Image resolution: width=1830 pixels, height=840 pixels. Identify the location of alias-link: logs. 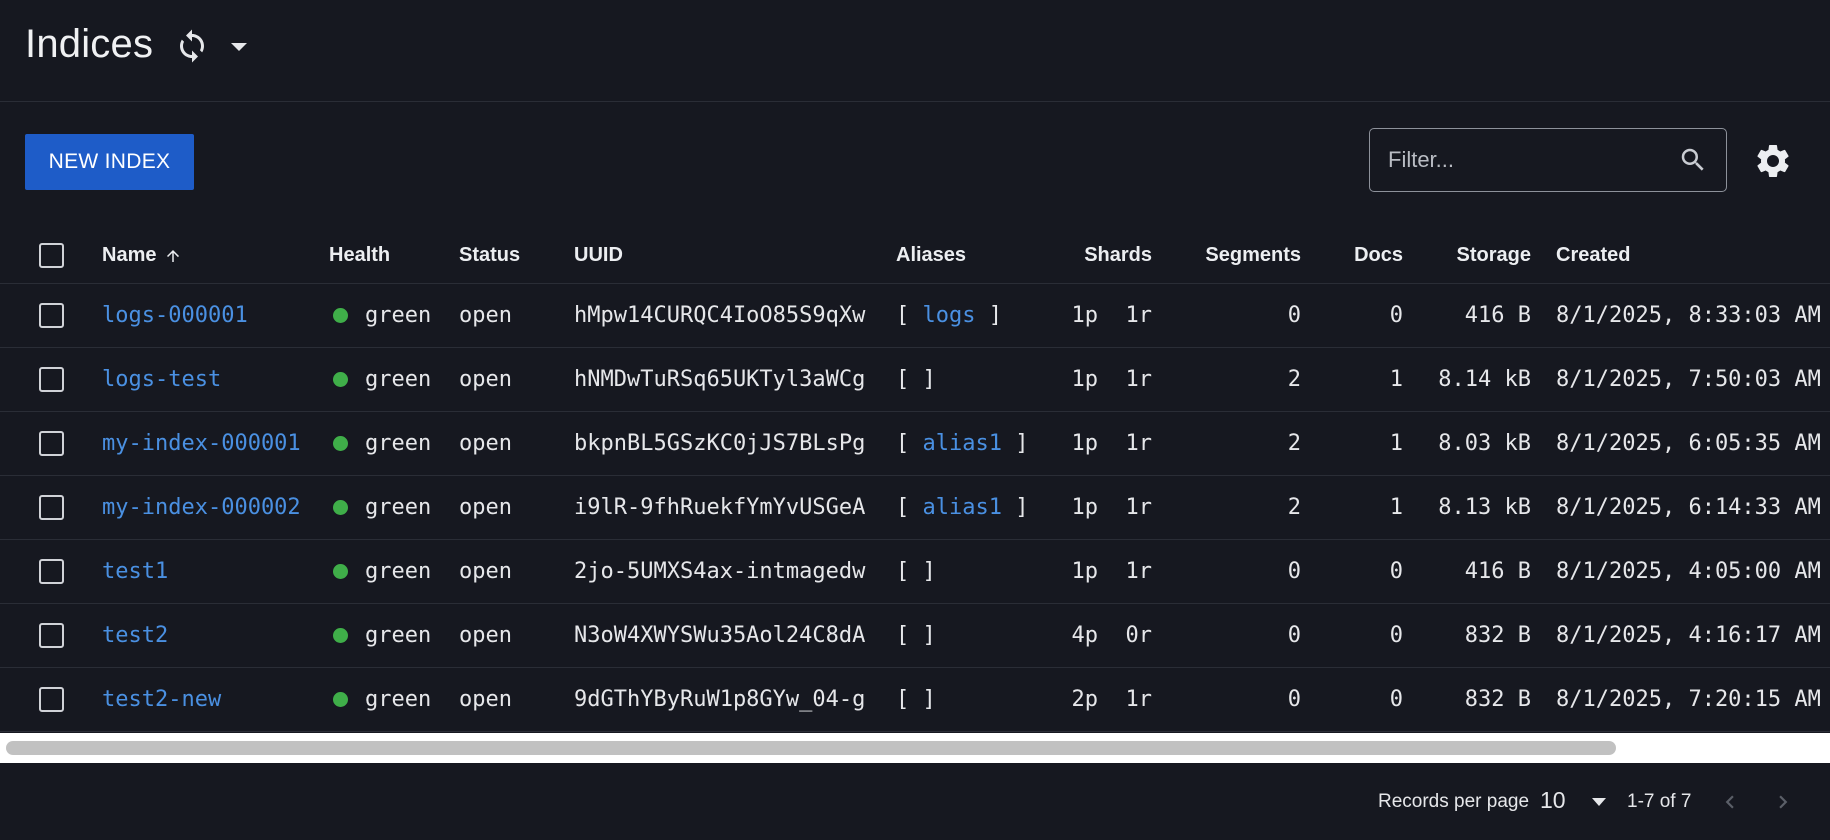
(949, 315).